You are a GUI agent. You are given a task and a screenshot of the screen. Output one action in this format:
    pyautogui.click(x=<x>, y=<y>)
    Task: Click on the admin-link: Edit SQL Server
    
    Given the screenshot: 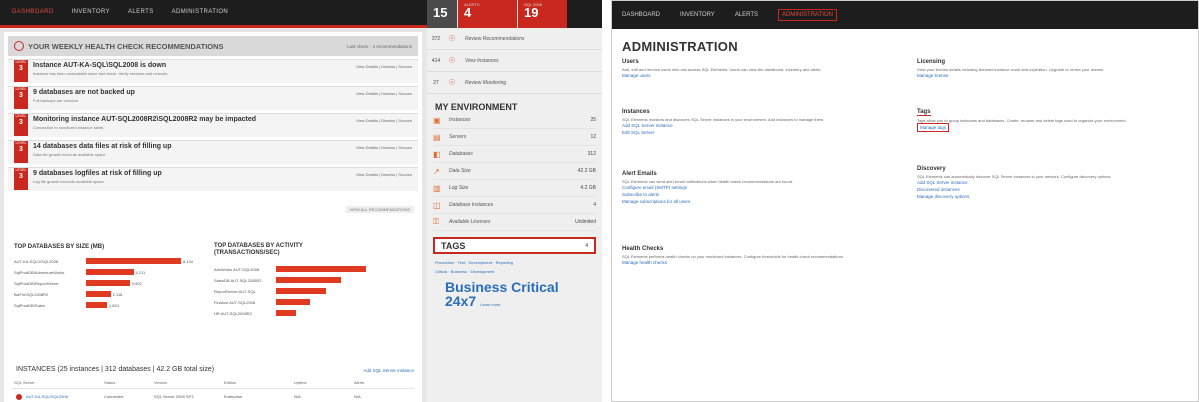 What is the action you would take?
    pyautogui.click(x=759, y=132)
    